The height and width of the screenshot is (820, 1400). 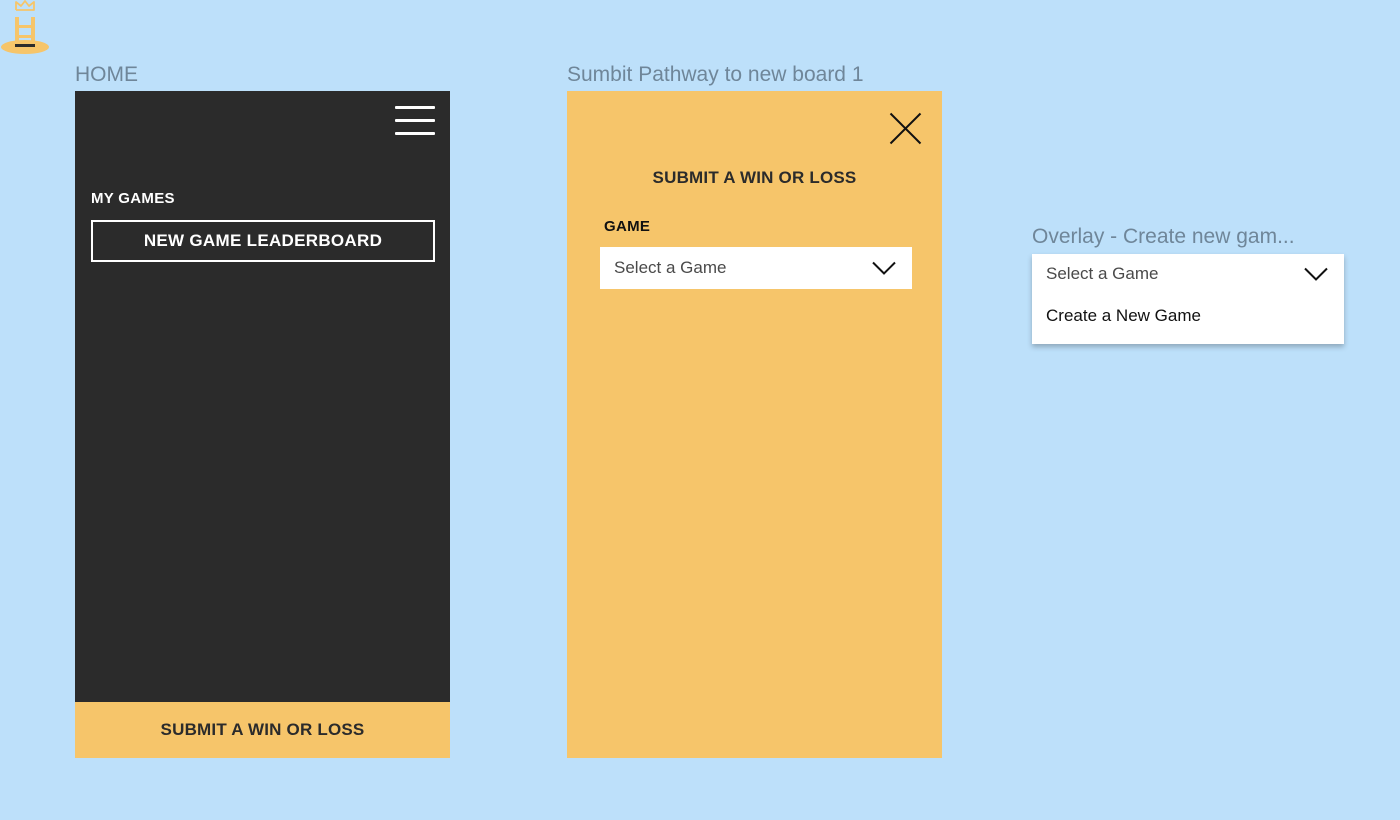 What do you see at coordinates (627, 226) in the screenshot?
I see `game-field-label: GAME` at bounding box center [627, 226].